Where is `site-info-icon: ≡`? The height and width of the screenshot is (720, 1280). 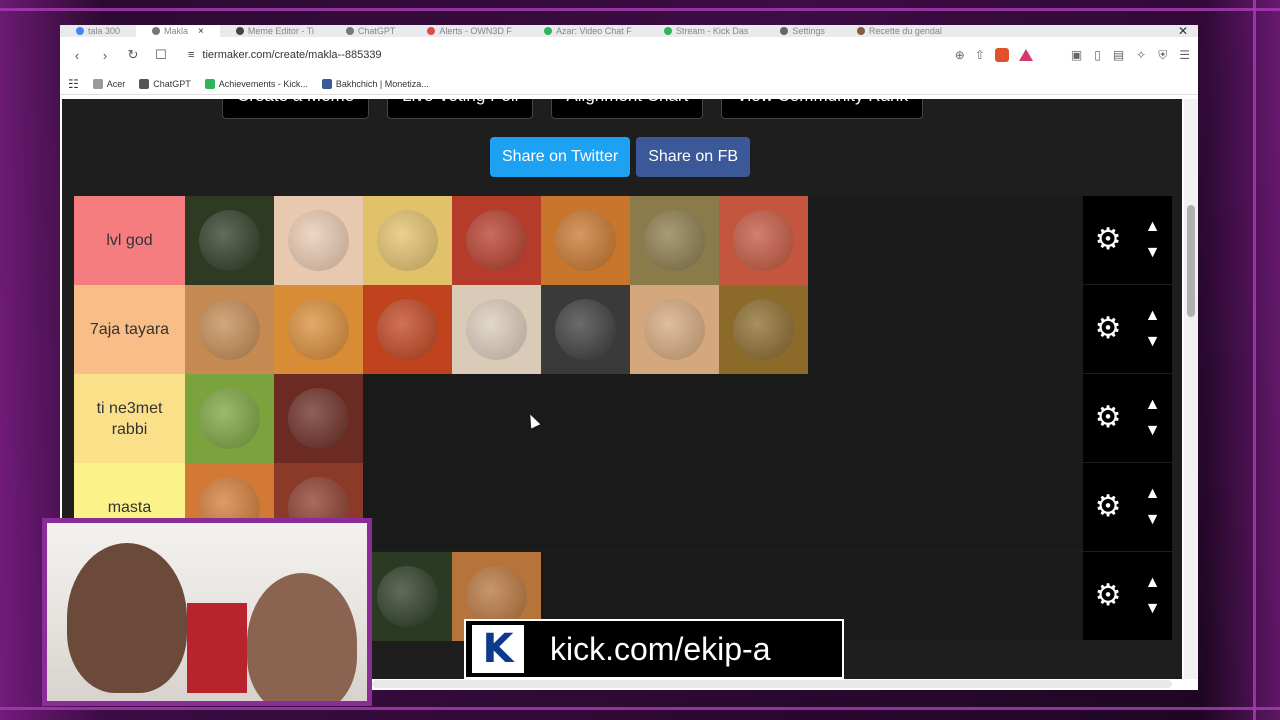
site-info-icon: ≡ is located at coordinates (191, 55).